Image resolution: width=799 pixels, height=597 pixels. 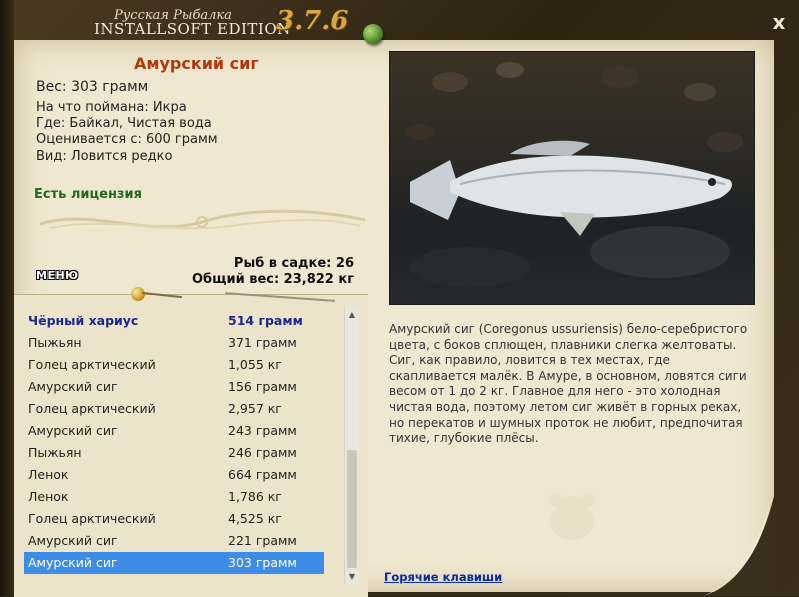 I want to click on list-item: Амурский сиг 221 грамм, so click(x=174, y=541).